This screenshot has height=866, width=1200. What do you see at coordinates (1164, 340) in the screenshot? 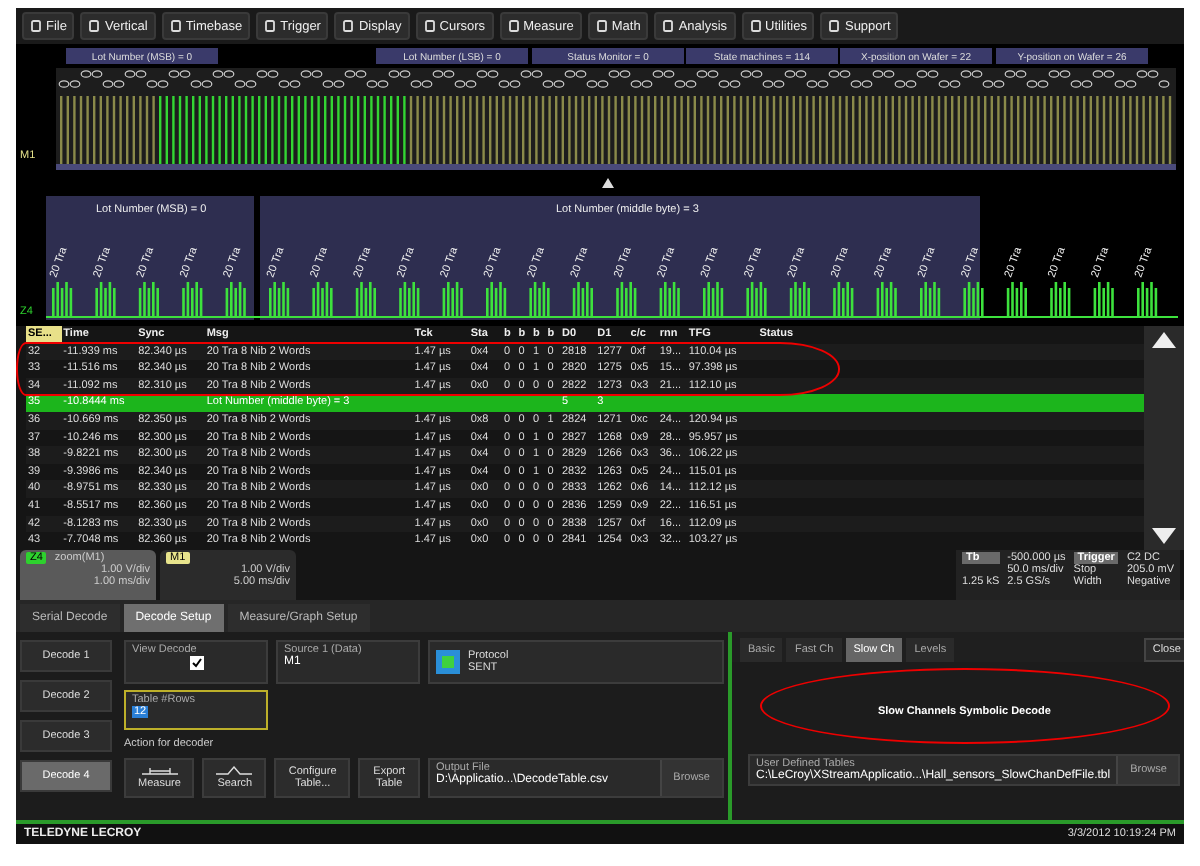
I see `scroll-up-icon` at bounding box center [1164, 340].